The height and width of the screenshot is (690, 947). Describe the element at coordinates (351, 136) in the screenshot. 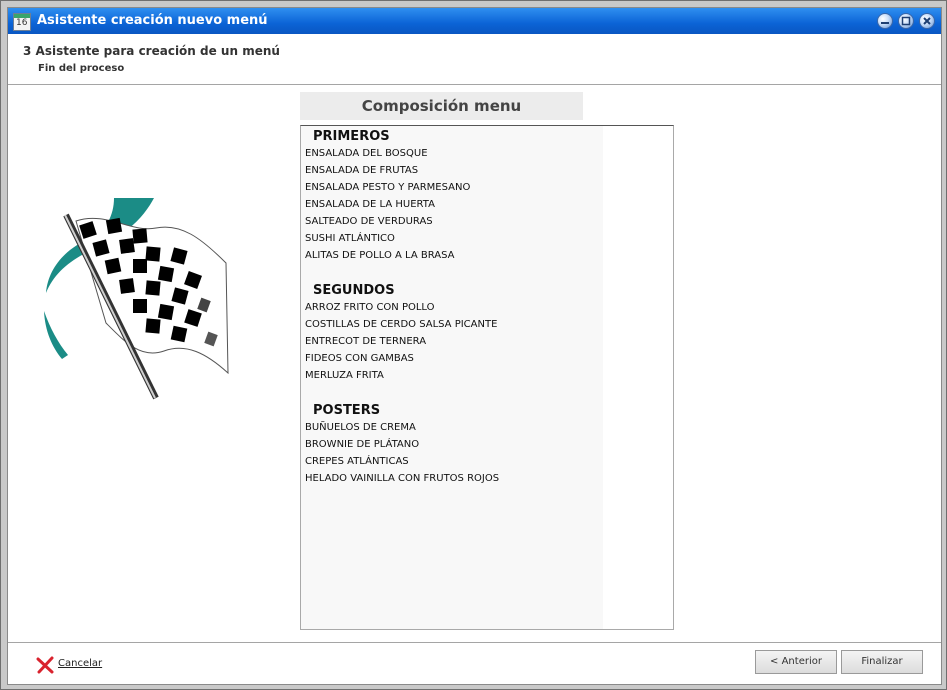

I see `section-heading: PRIMEROS` at that location.